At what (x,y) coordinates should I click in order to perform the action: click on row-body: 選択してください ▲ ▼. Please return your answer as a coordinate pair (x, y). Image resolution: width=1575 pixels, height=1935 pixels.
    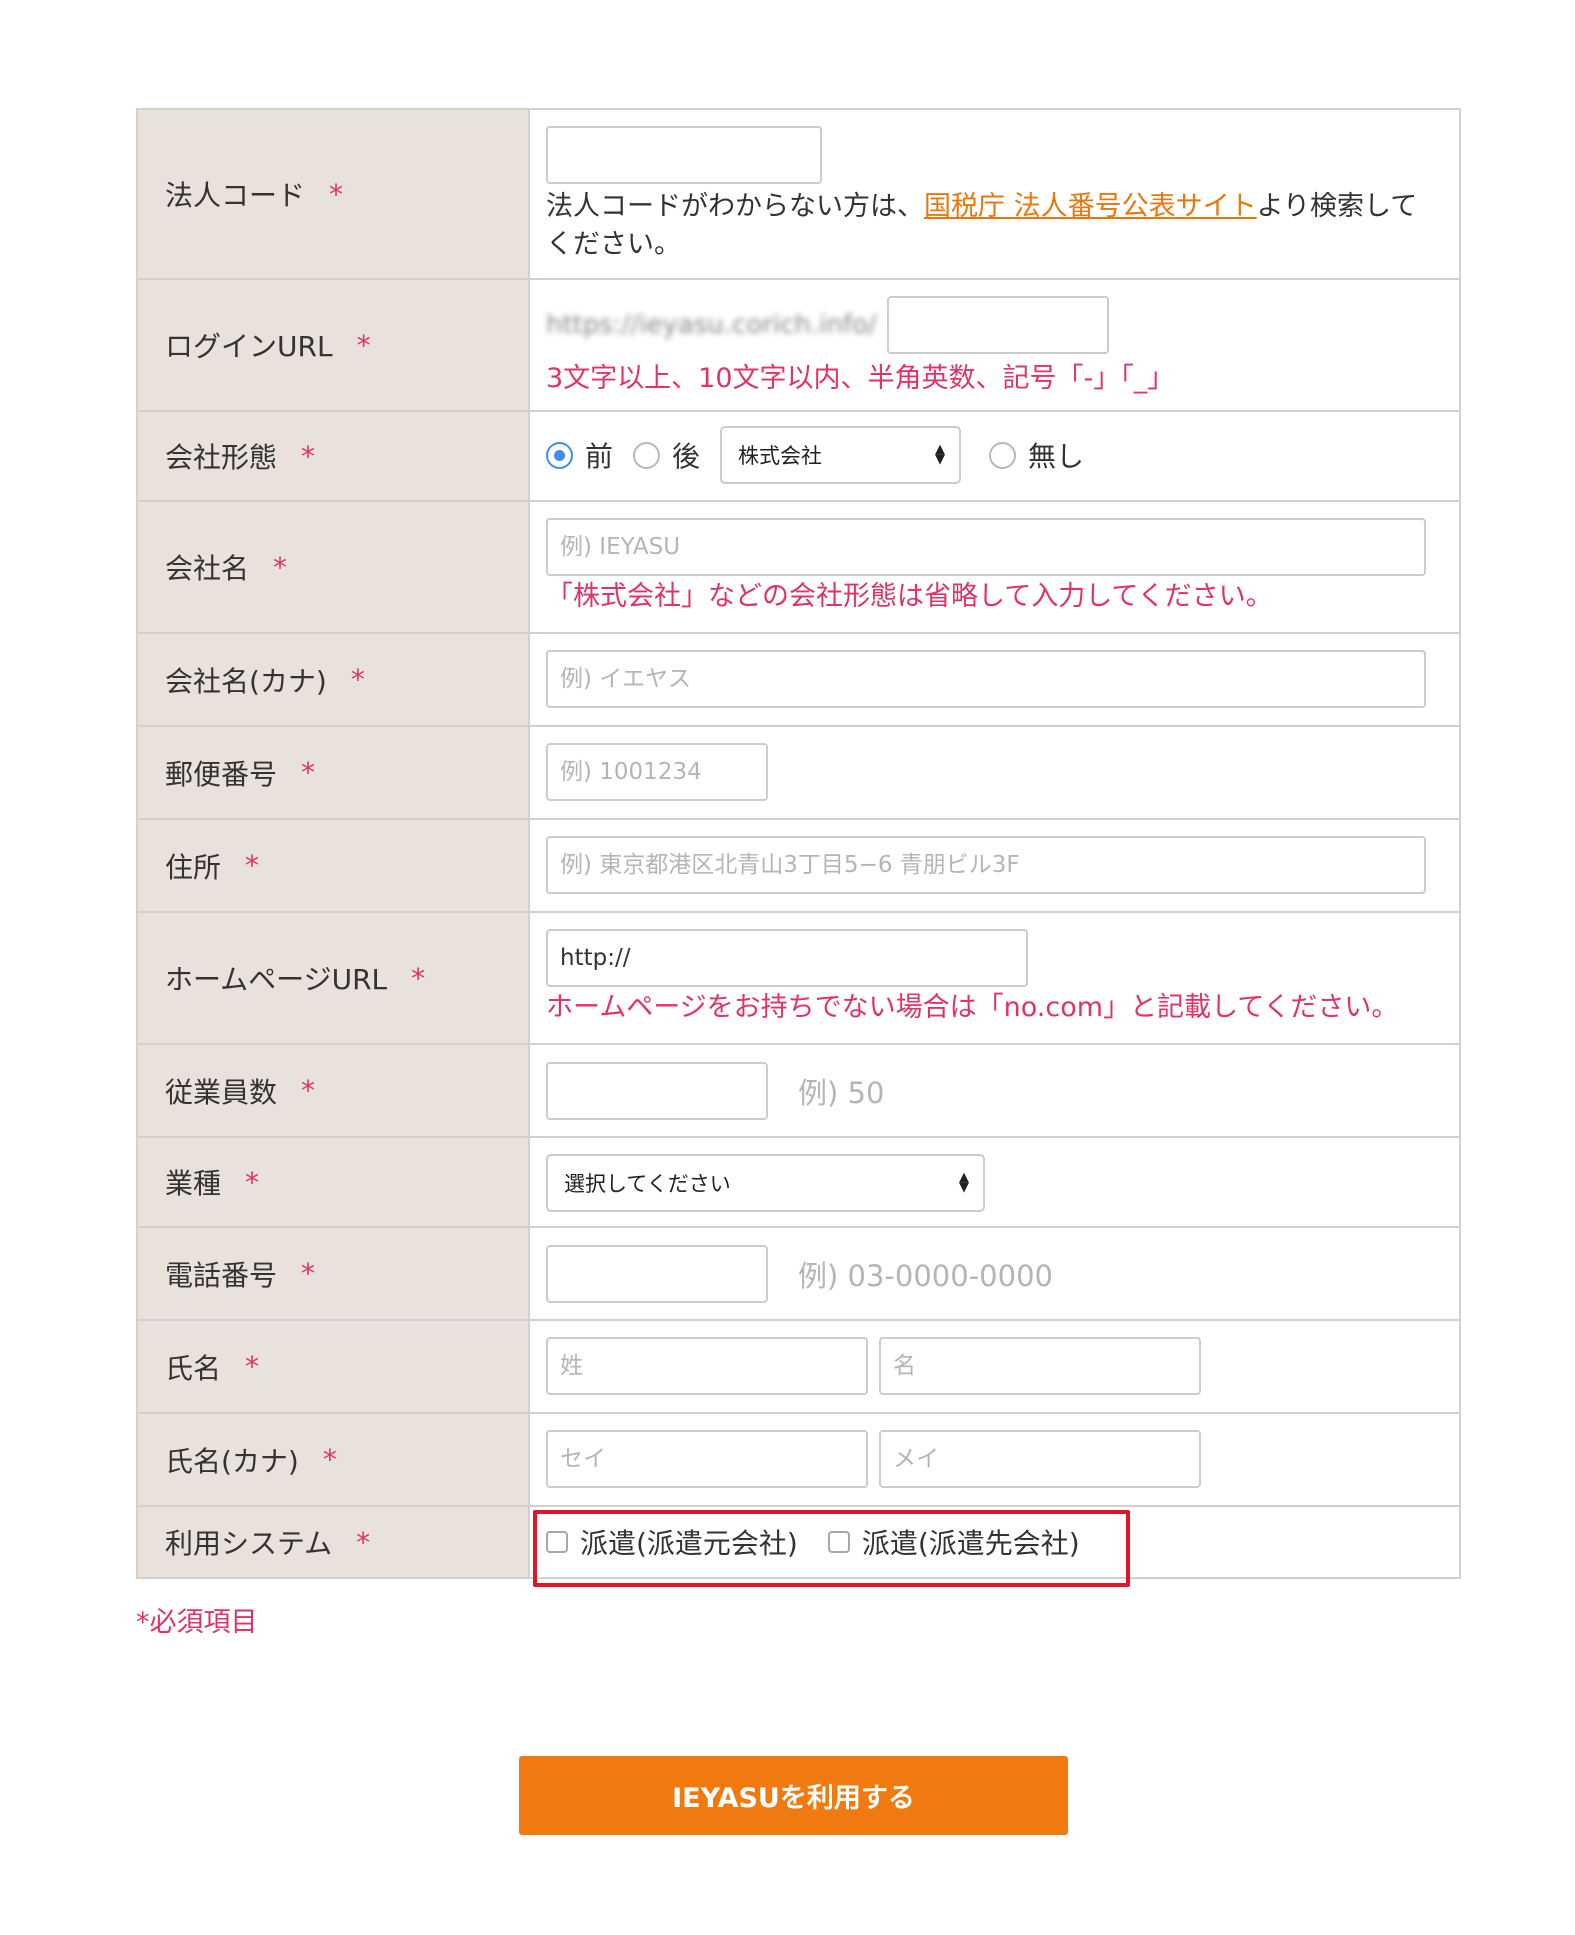
    Looking at the image, I should click on (994, 1182).